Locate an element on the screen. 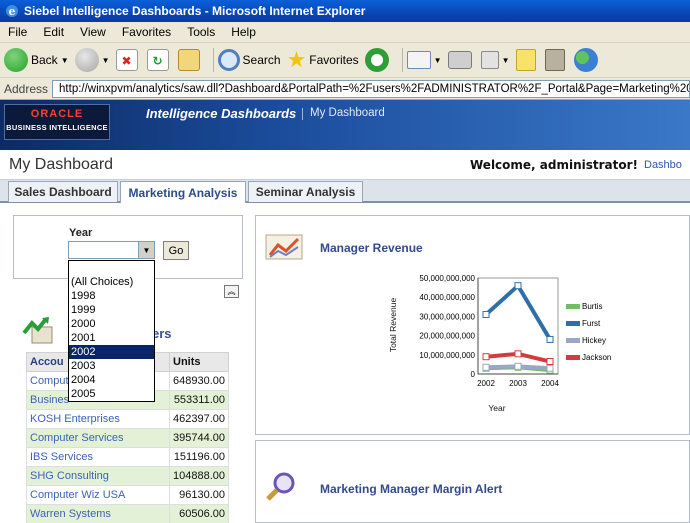  toolbar-separator is located at coordinates (213, 60).